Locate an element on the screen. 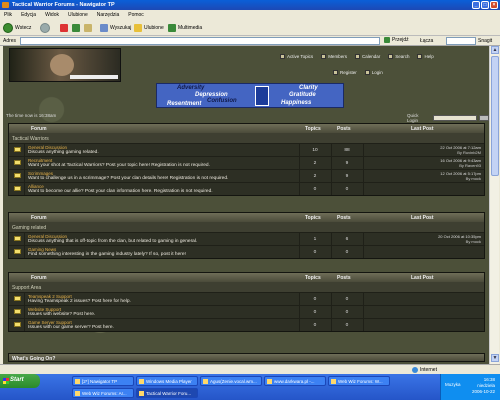 Image resolution: width=500 pixels, height=400 pixels. clock: 16:38 niedziela 2006-10-22 is located at coordinates (483, 386).